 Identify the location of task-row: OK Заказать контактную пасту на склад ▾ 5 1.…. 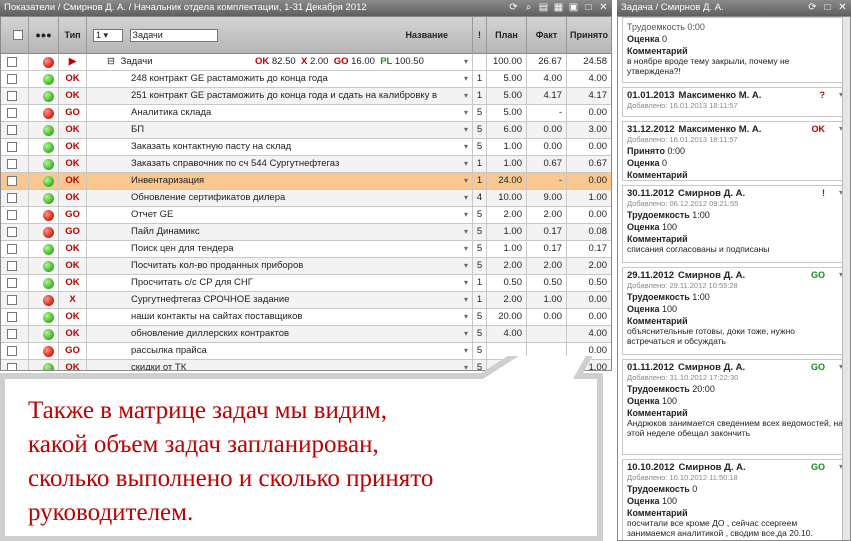
(306, 147).